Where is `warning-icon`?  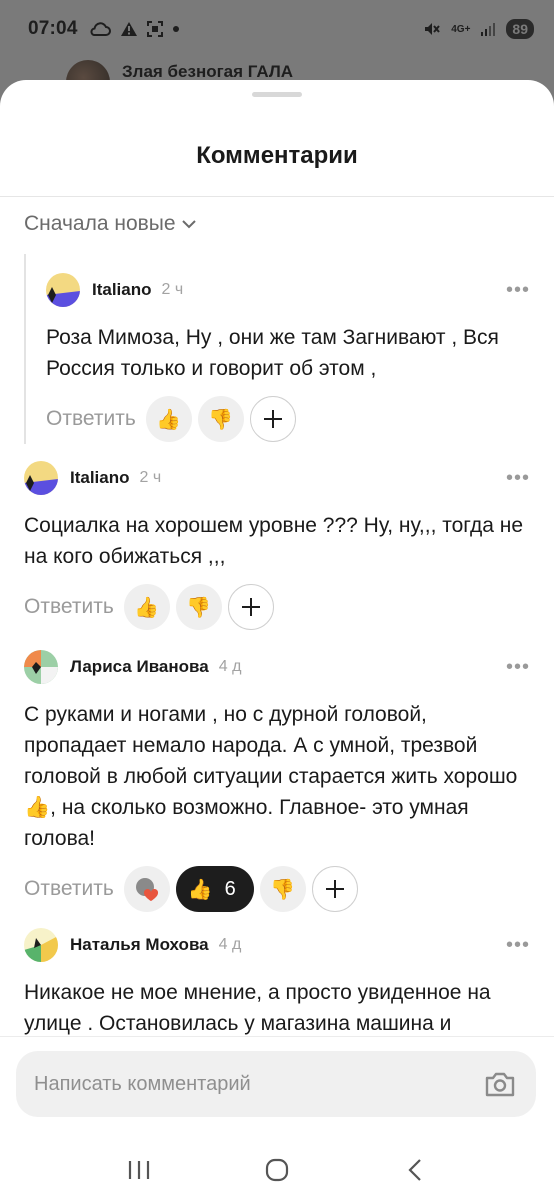
warning-icon is located at coordinates (128, 29).